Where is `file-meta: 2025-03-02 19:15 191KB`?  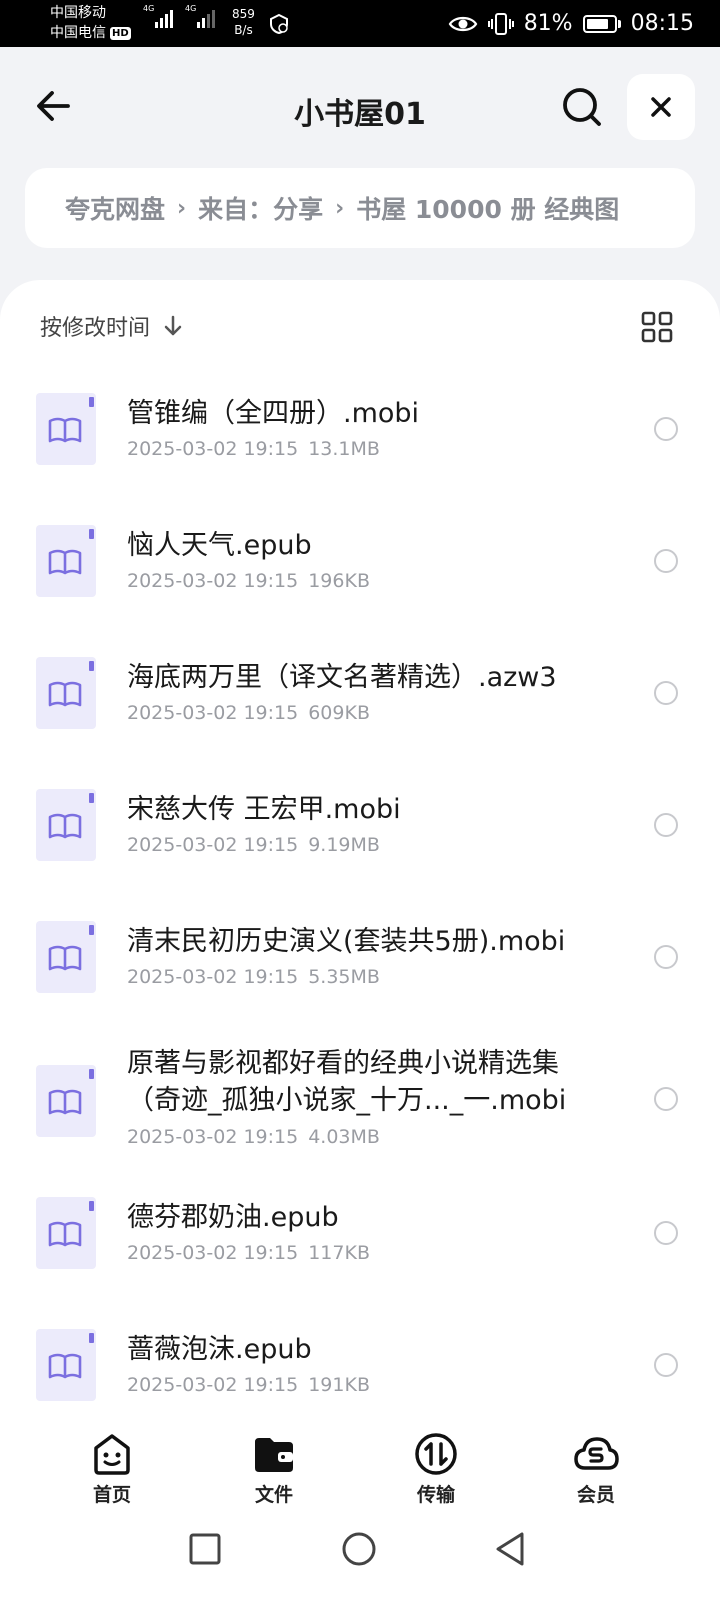 file-meta: 2025-03-02 19:15 191KB is located at coordinates (248, 1385).